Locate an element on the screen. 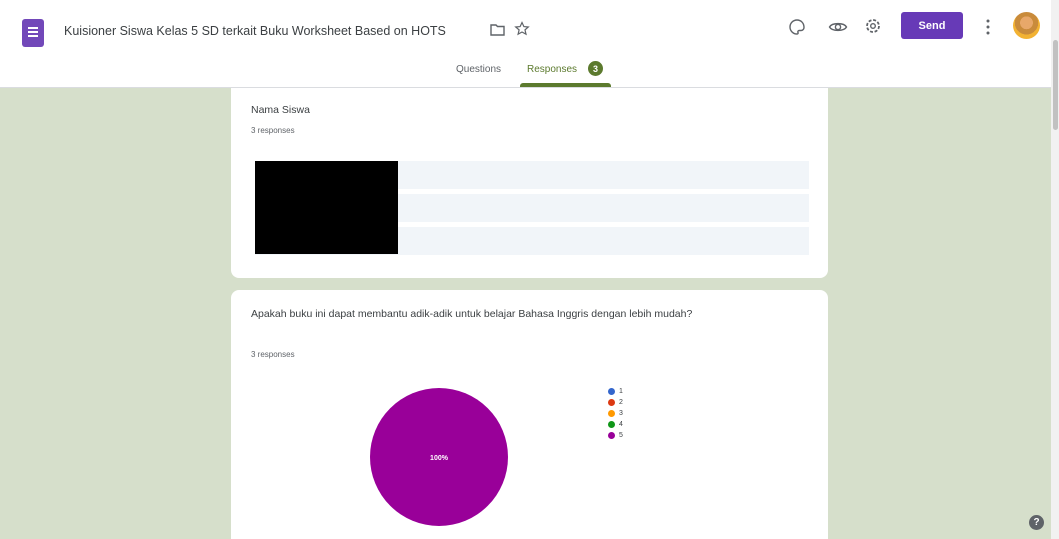 The height and width of the screenshot is (539, 1059). legend-item: 5 is located at coordinates (615, 435).